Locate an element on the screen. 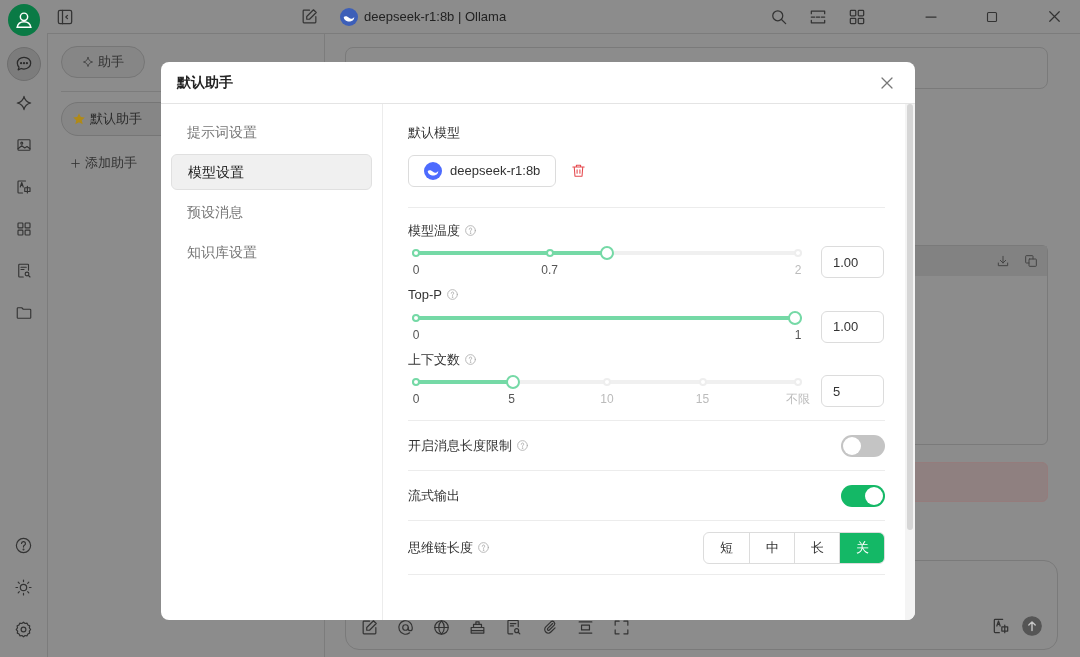 The image size is (1080, 657). setting-label: 模型温度 is located at coordinates (434, 230).